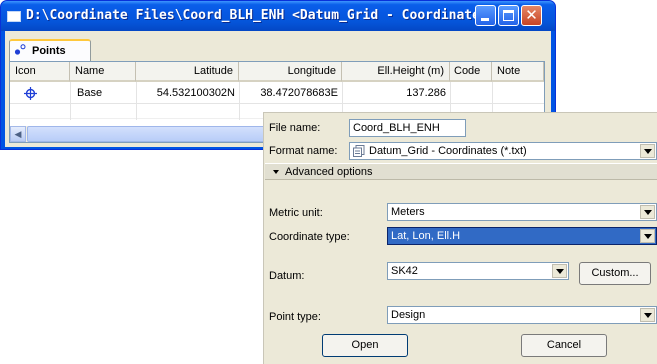  I want to click on metric-unit-select: Meters, so click(522, 212).